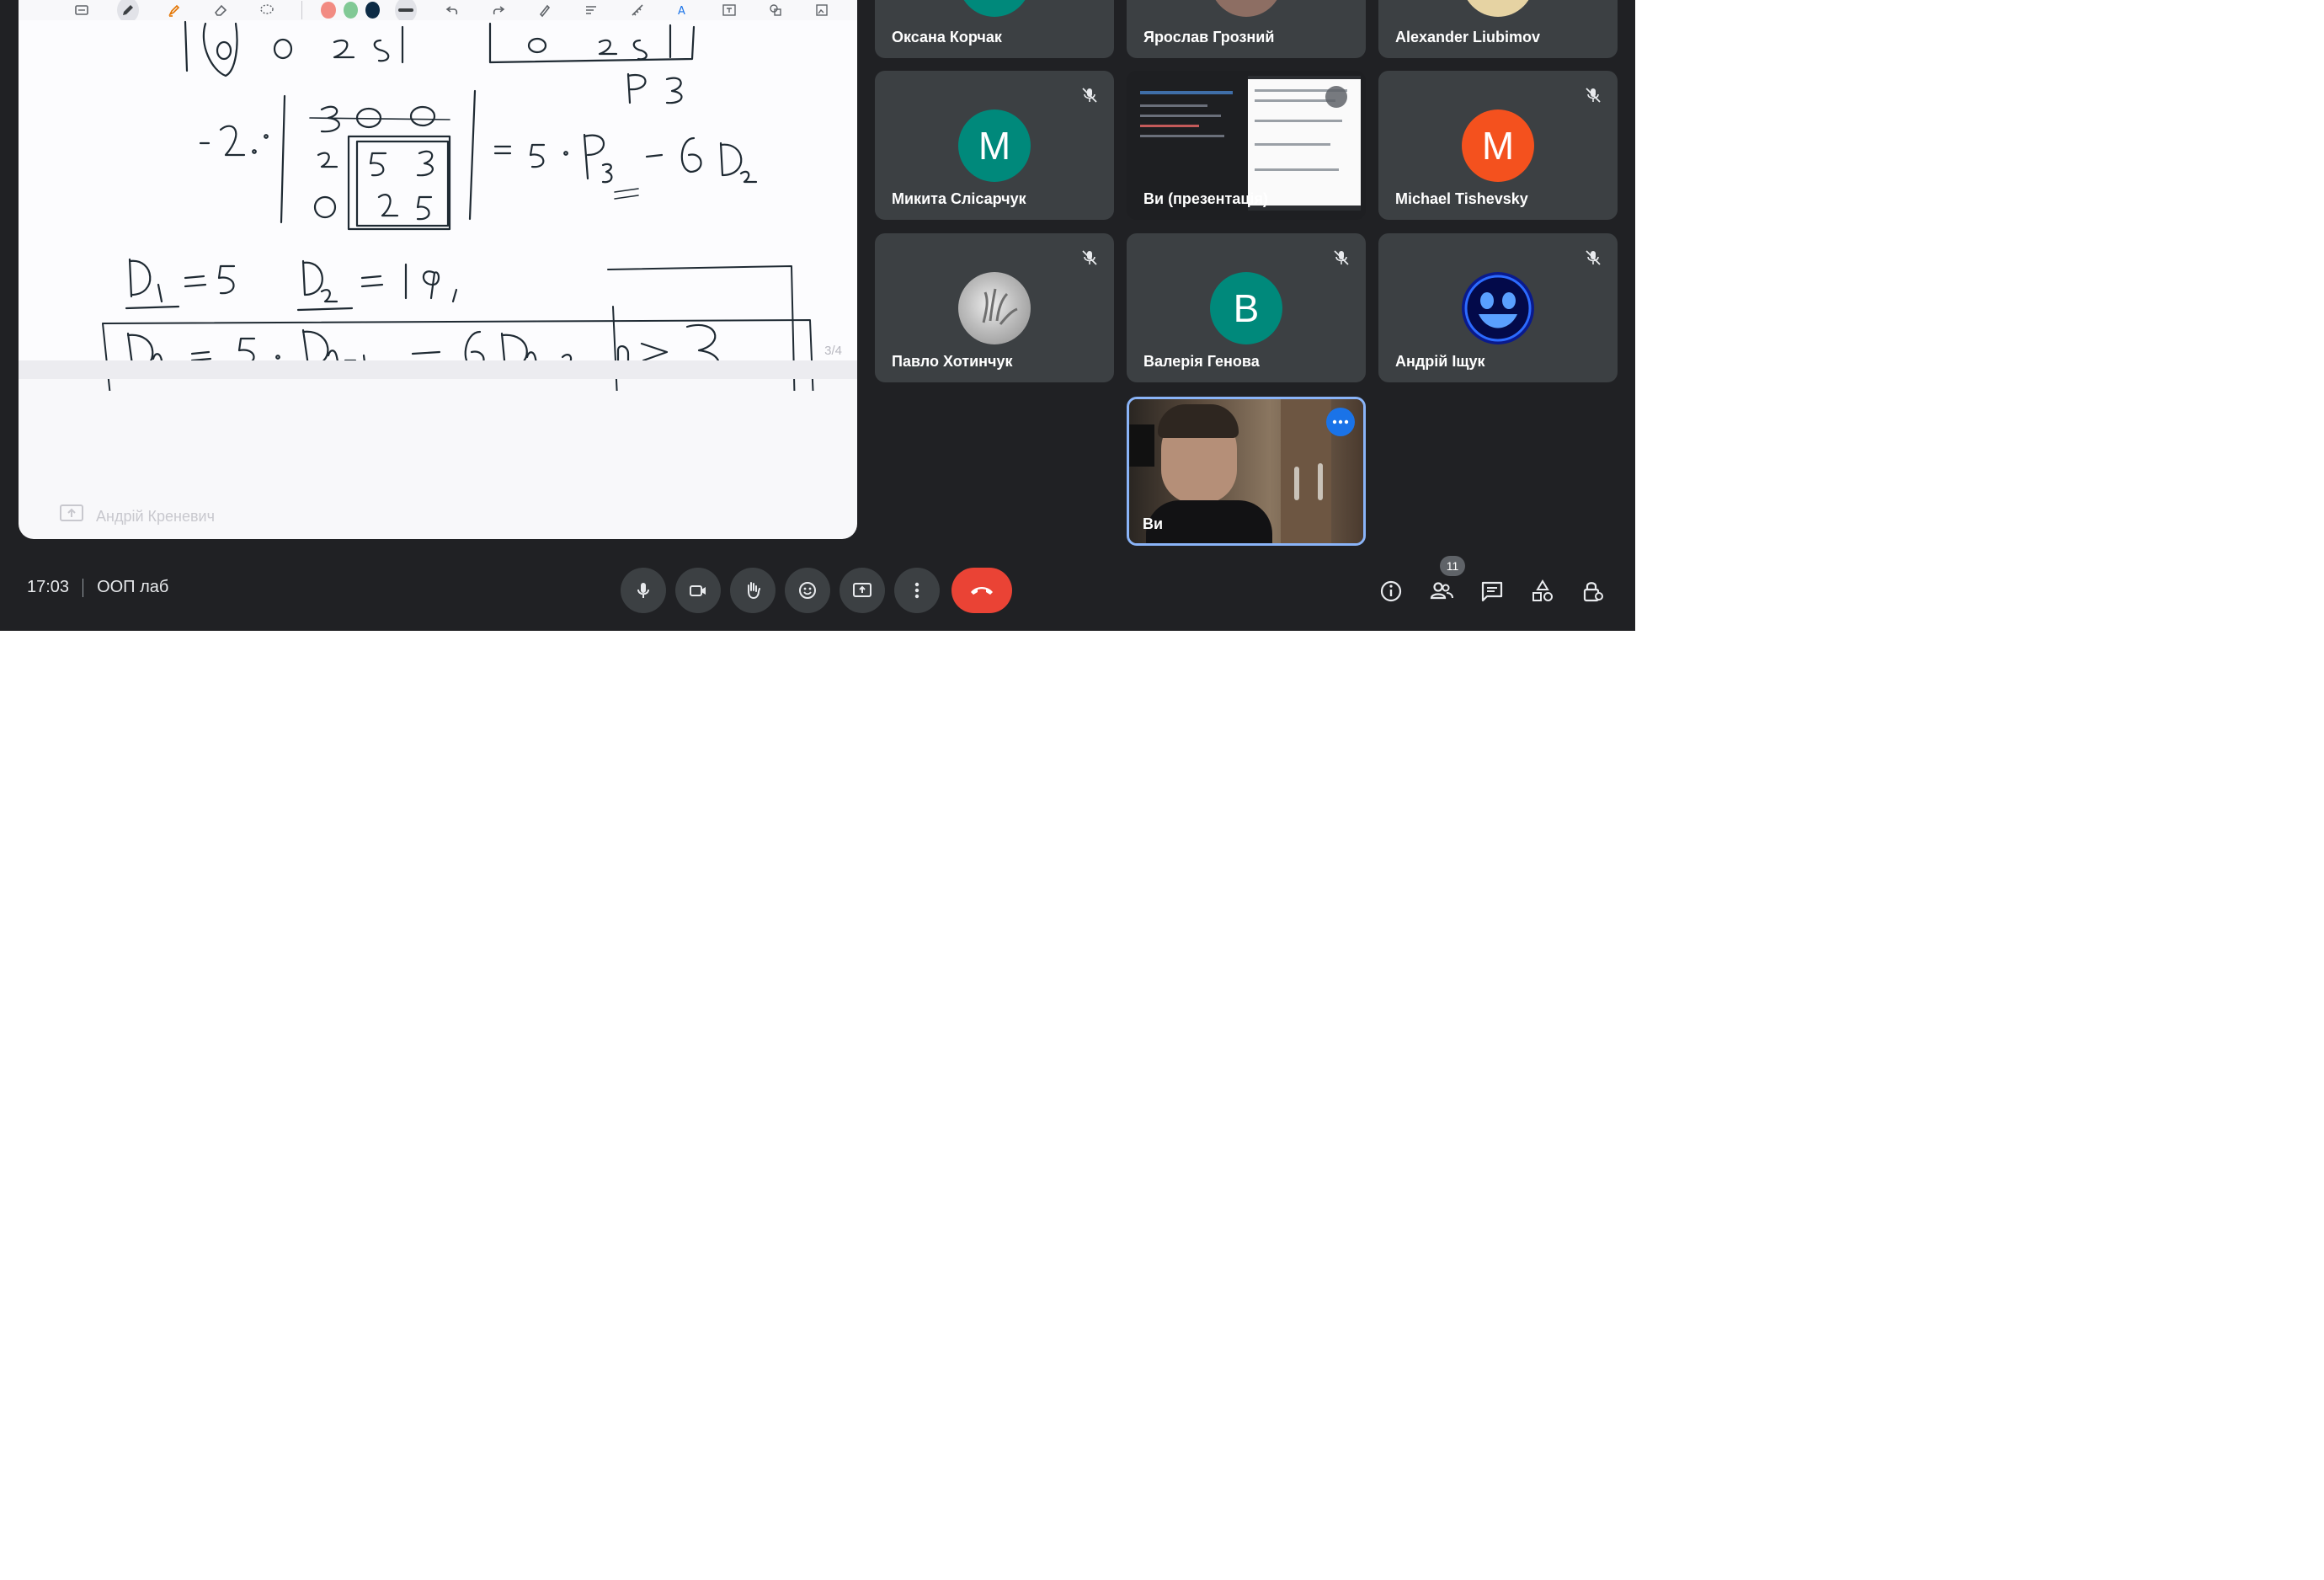 This screenshot has width=2324, height=1580. I want to click on camera-button, so click(698, 591).